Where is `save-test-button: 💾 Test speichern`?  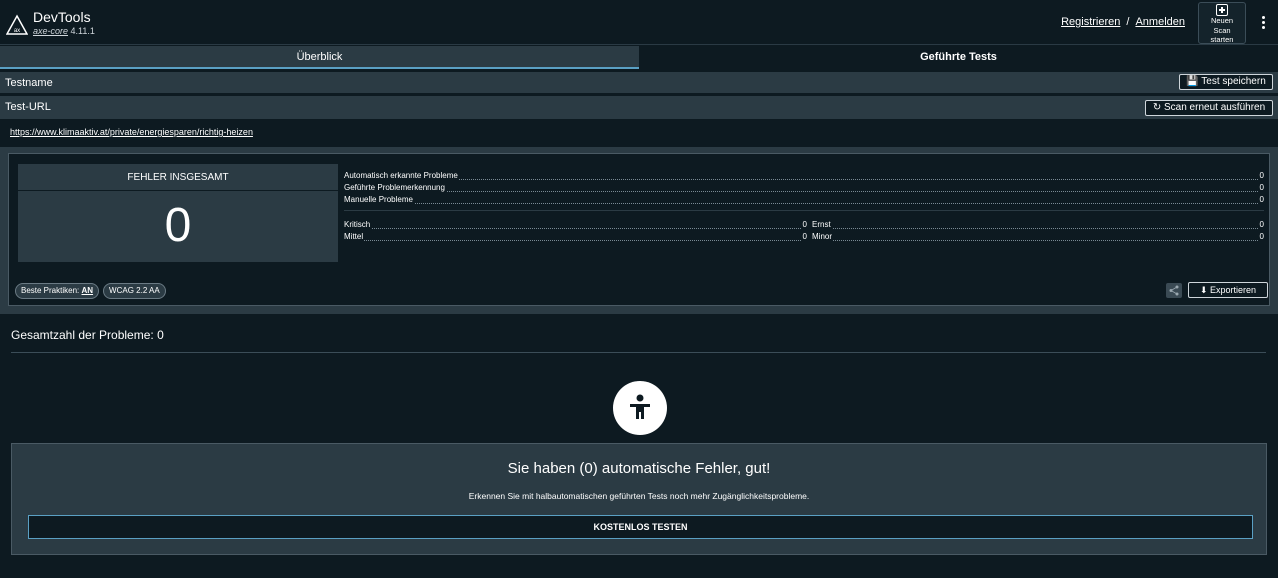
save-test-button: 💾 Test speichern is located at coordinates (1226, 82).